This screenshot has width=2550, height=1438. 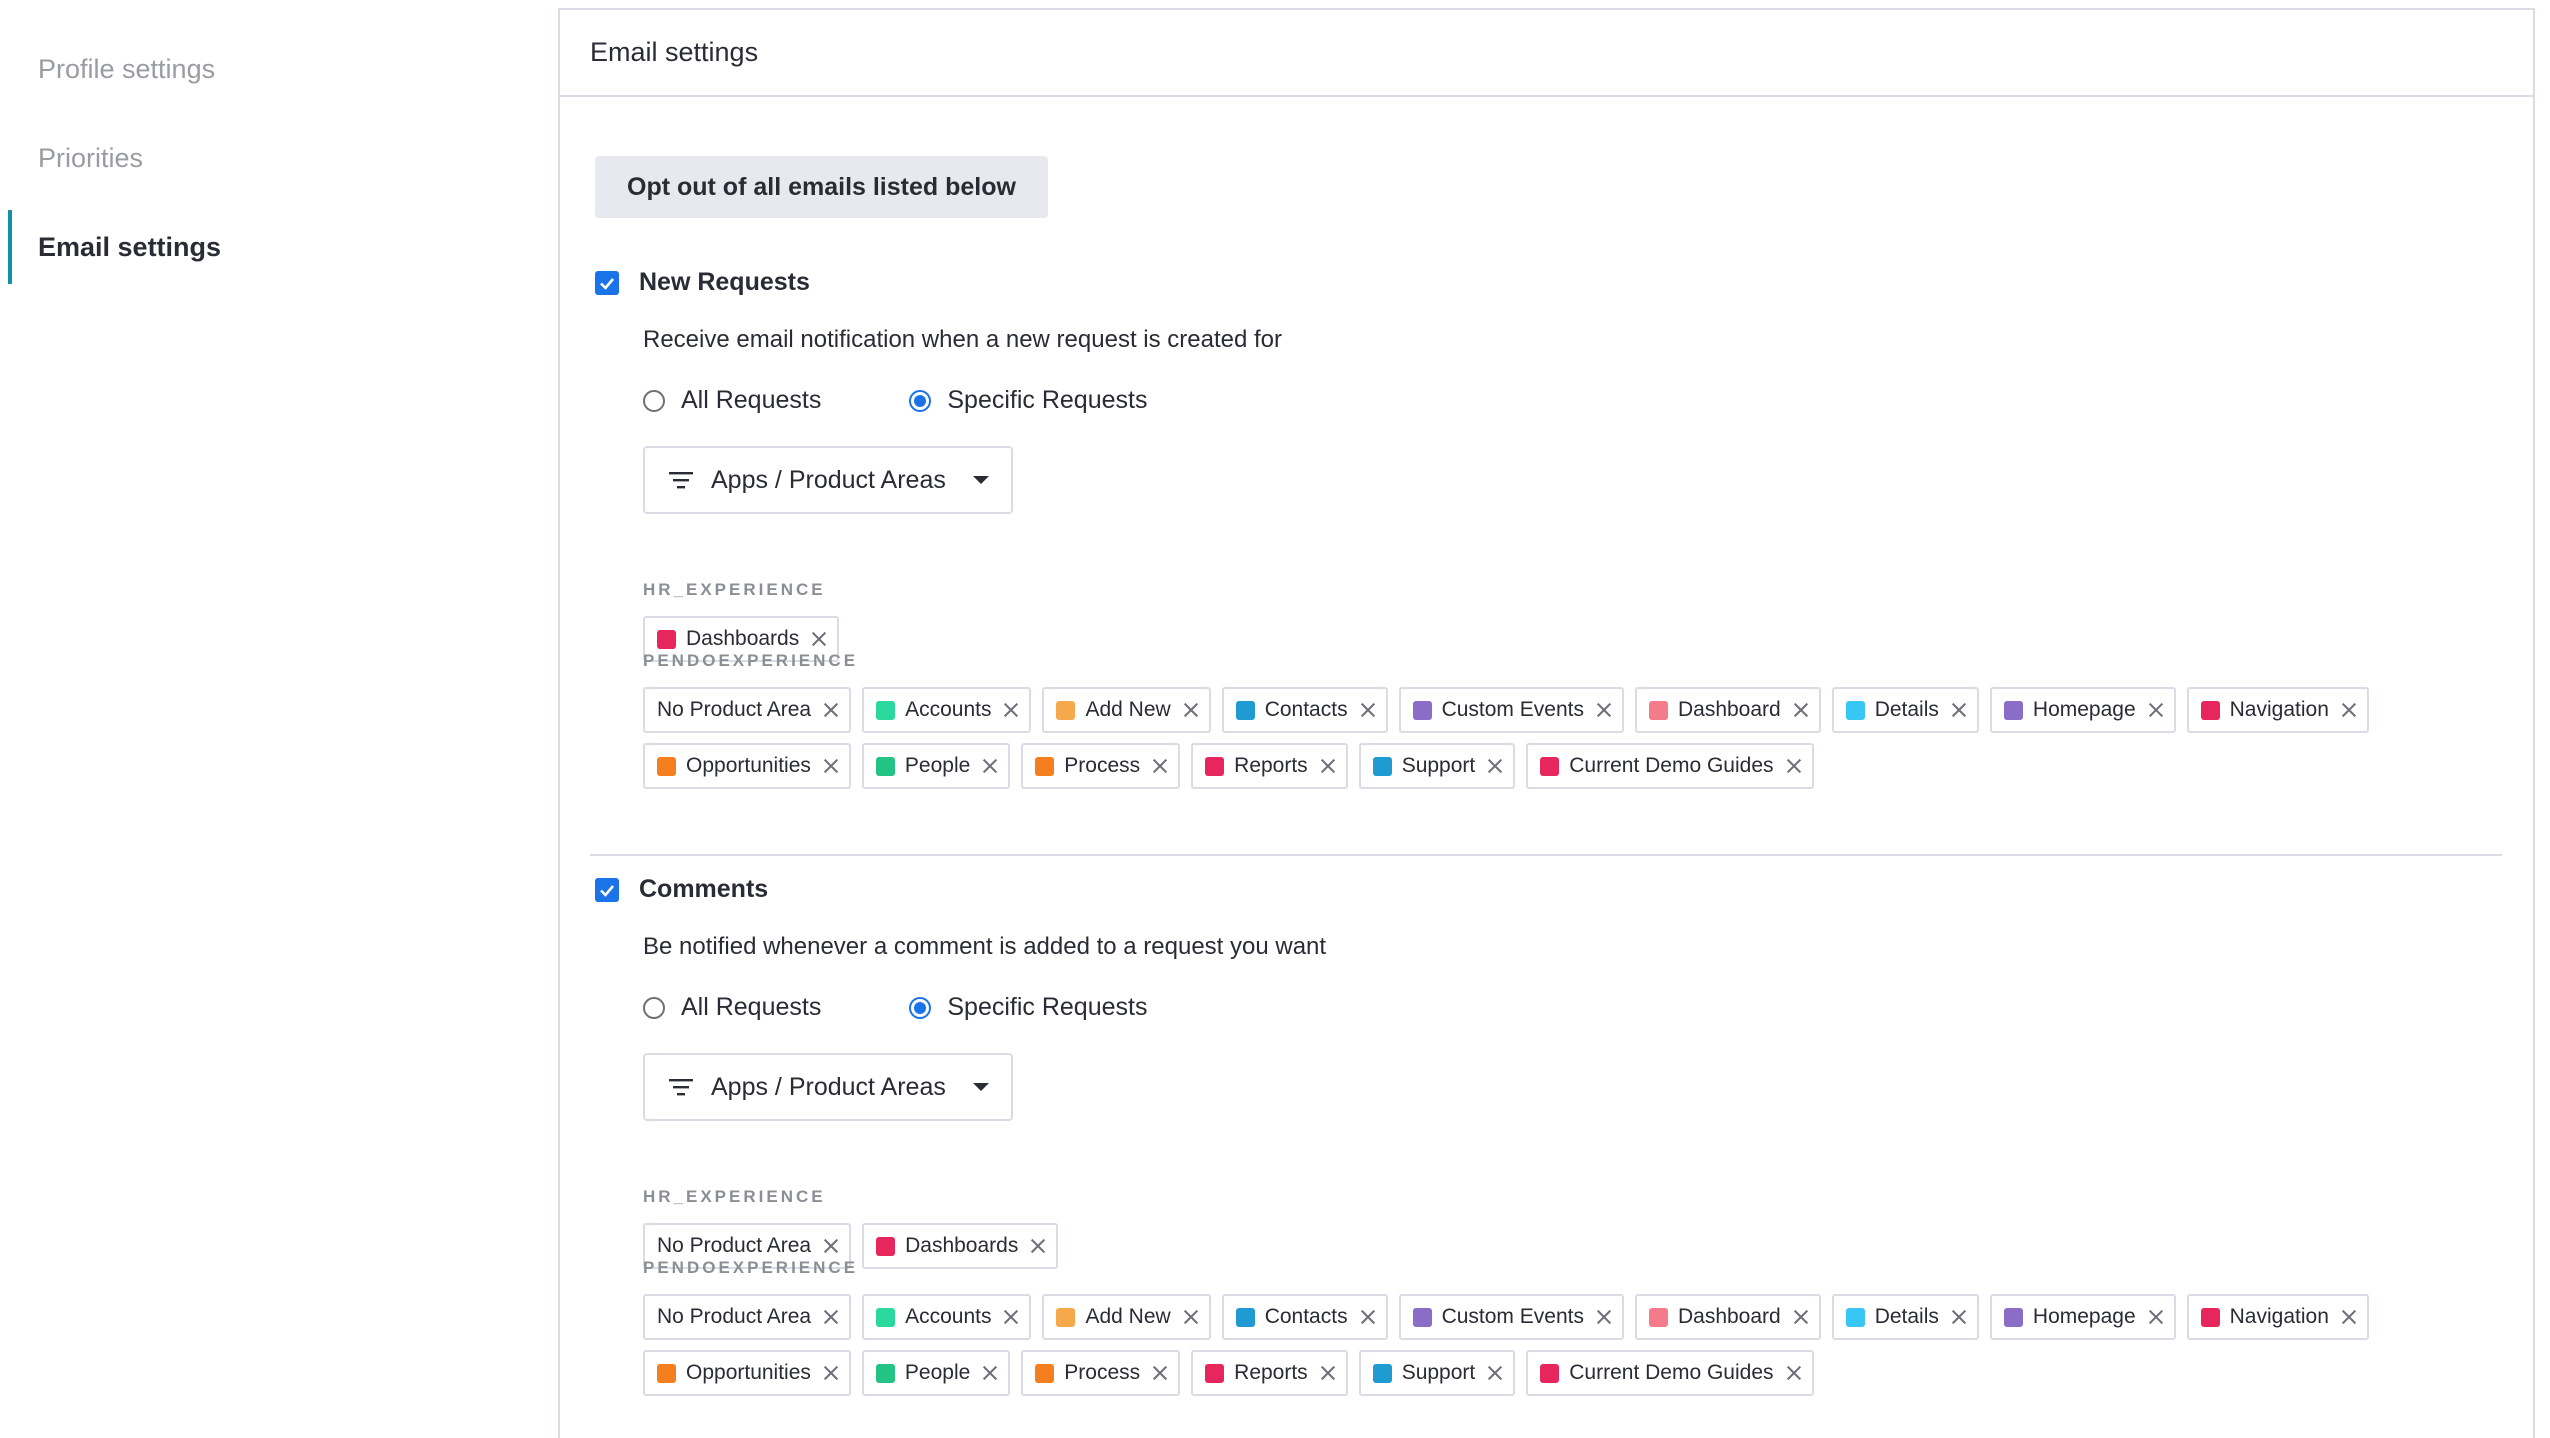 I want to click on filter-icon, so click(x=681, y=1087).